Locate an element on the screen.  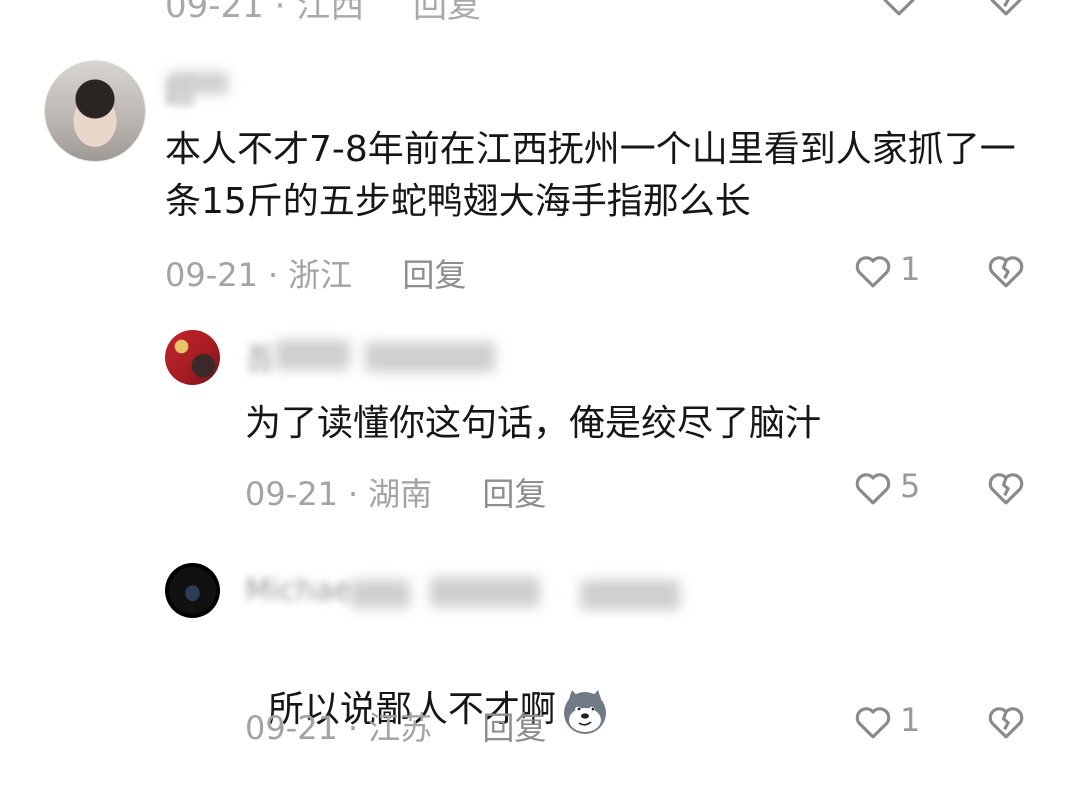
like-count: 5 is located at coordinates (910, 486).